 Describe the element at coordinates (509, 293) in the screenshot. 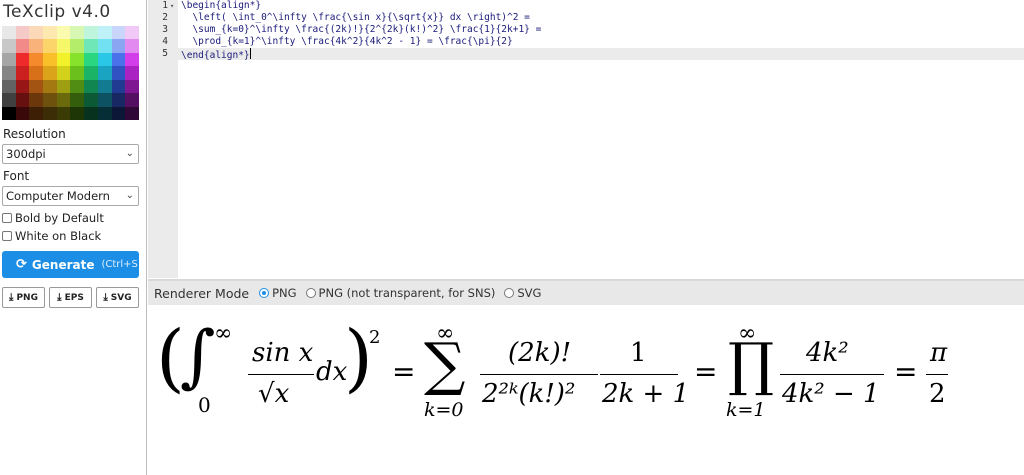

I see `radio-svg` at that location.